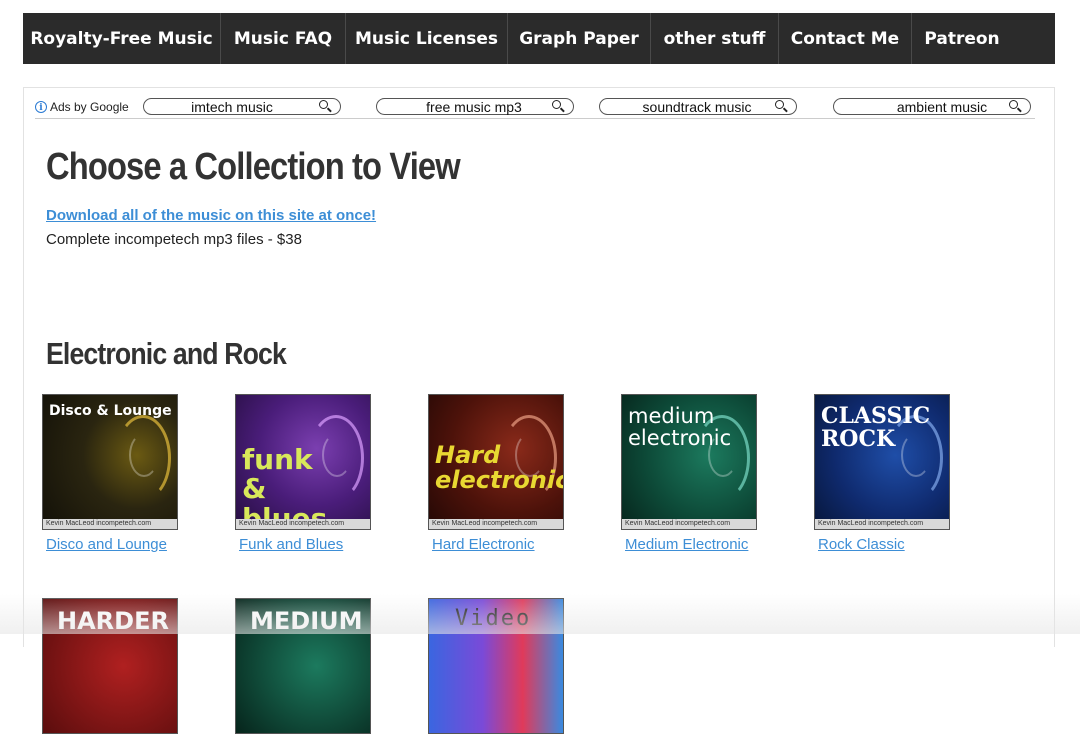 The image size is (1080, 734). I want to click on page-title: Choose a Collection to View, so click(253, 167).